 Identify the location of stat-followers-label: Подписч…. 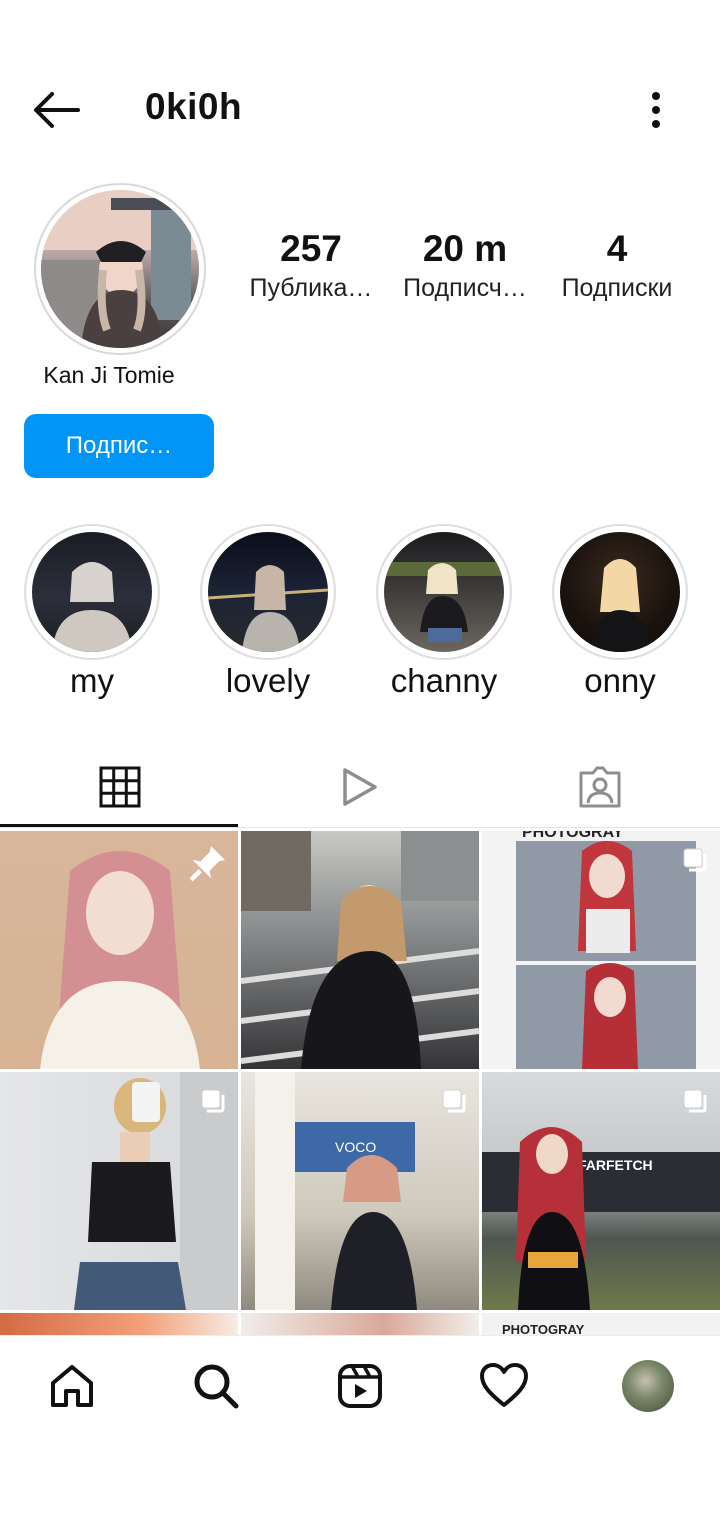
(465, 288).